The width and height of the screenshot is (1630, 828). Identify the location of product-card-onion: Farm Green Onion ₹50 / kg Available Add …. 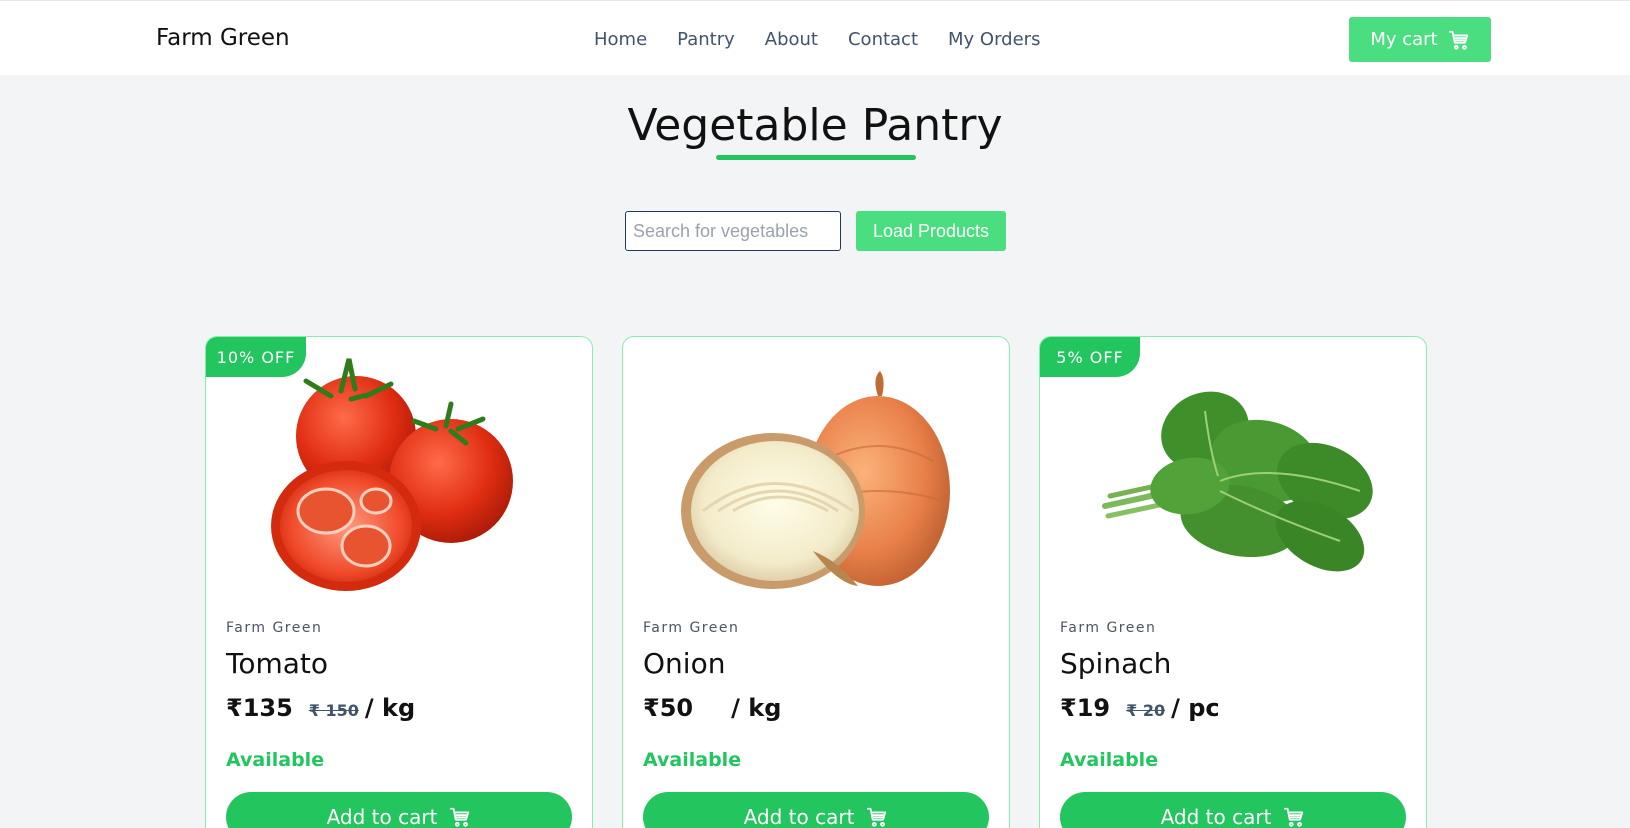
(816, 582).